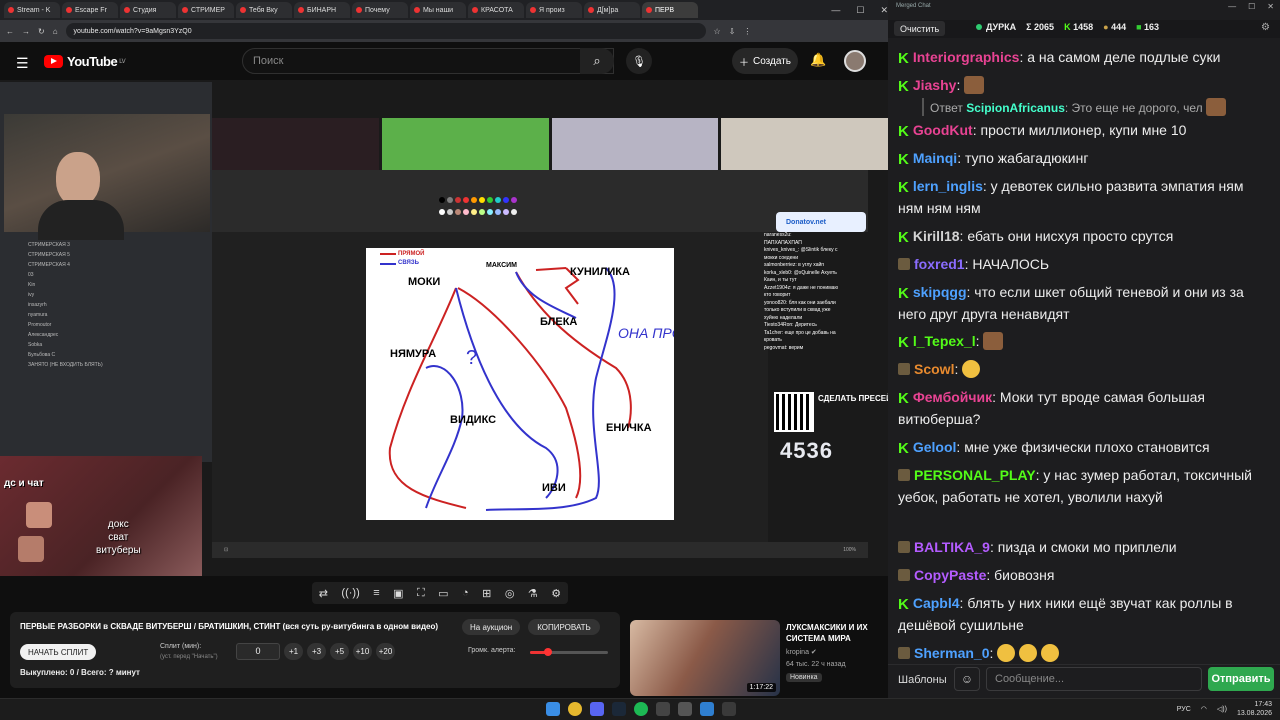 The image size is (1280, 720). I want to click on start-split-button: НАЧАТЬ СПЛИТ, so click(58, 652).